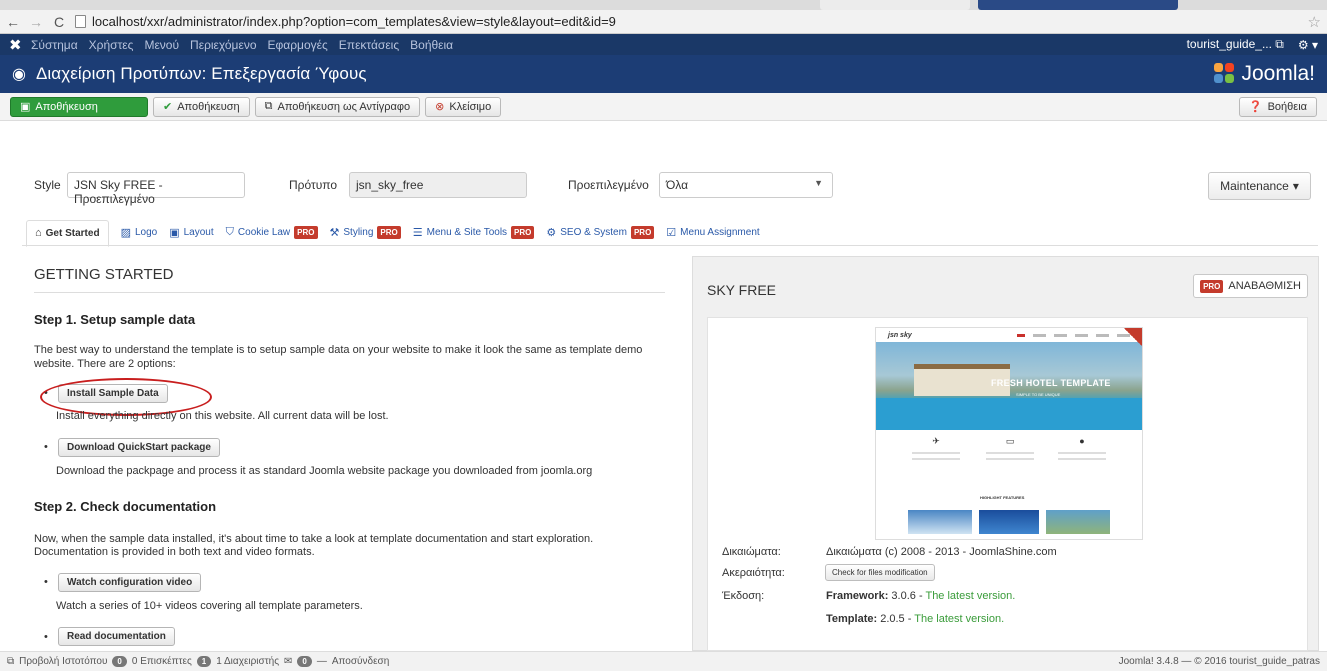  Describe the element at coordinates (272, 232) in the screenshot. I see `tab-cookie-law: ⛉ Cookie Law PRO` at that location.